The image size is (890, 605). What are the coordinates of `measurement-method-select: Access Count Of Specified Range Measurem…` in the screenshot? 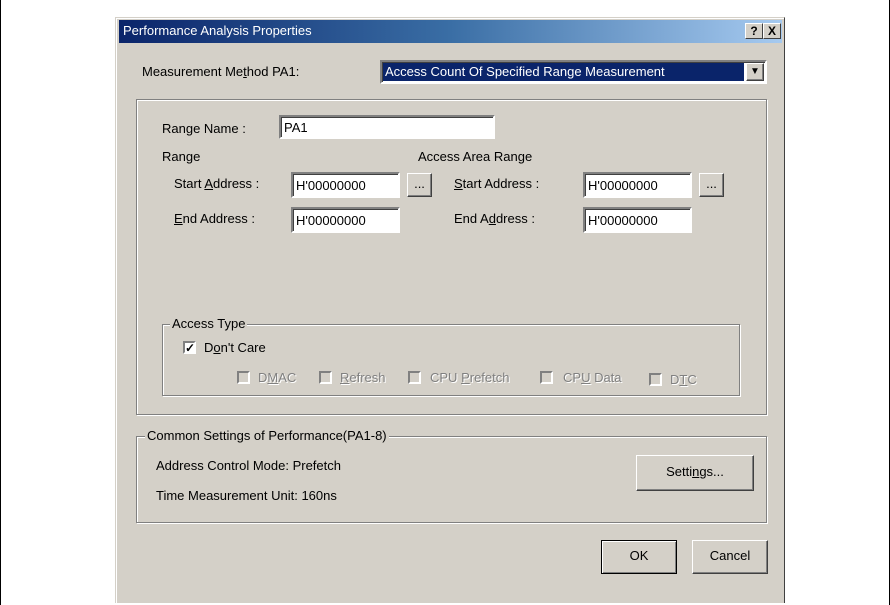 It's located at (573, 72).